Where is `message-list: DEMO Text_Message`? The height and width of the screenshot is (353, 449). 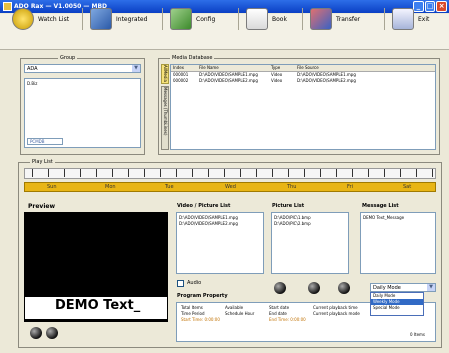 message-list: DEMO Text_Message is located at coordinates (398, 243).